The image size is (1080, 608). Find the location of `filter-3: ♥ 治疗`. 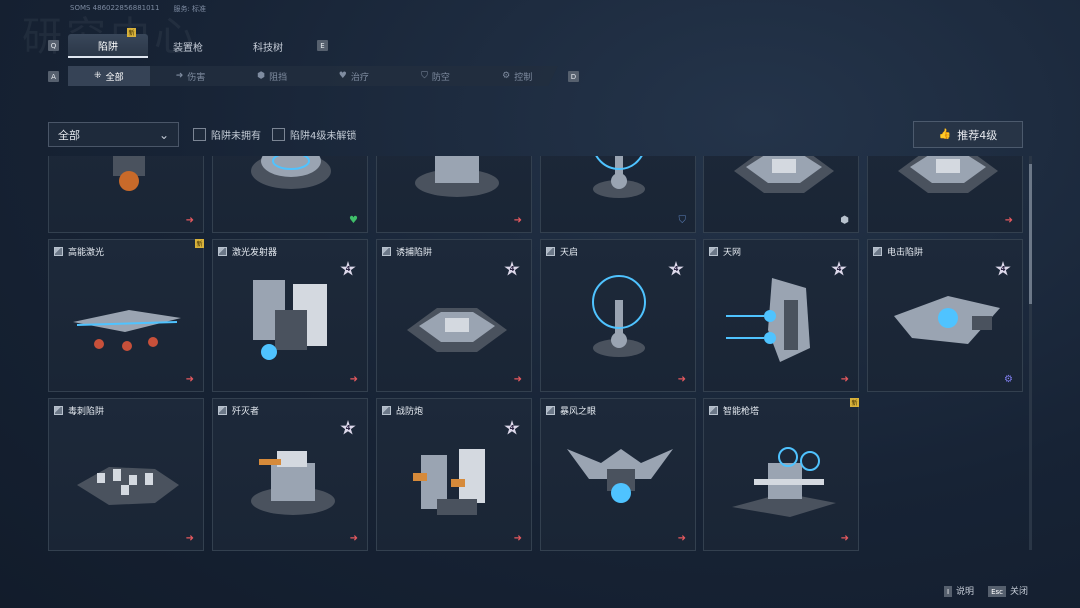

filter-3: ♥ 治疗 is located at coordinates (354, 76).